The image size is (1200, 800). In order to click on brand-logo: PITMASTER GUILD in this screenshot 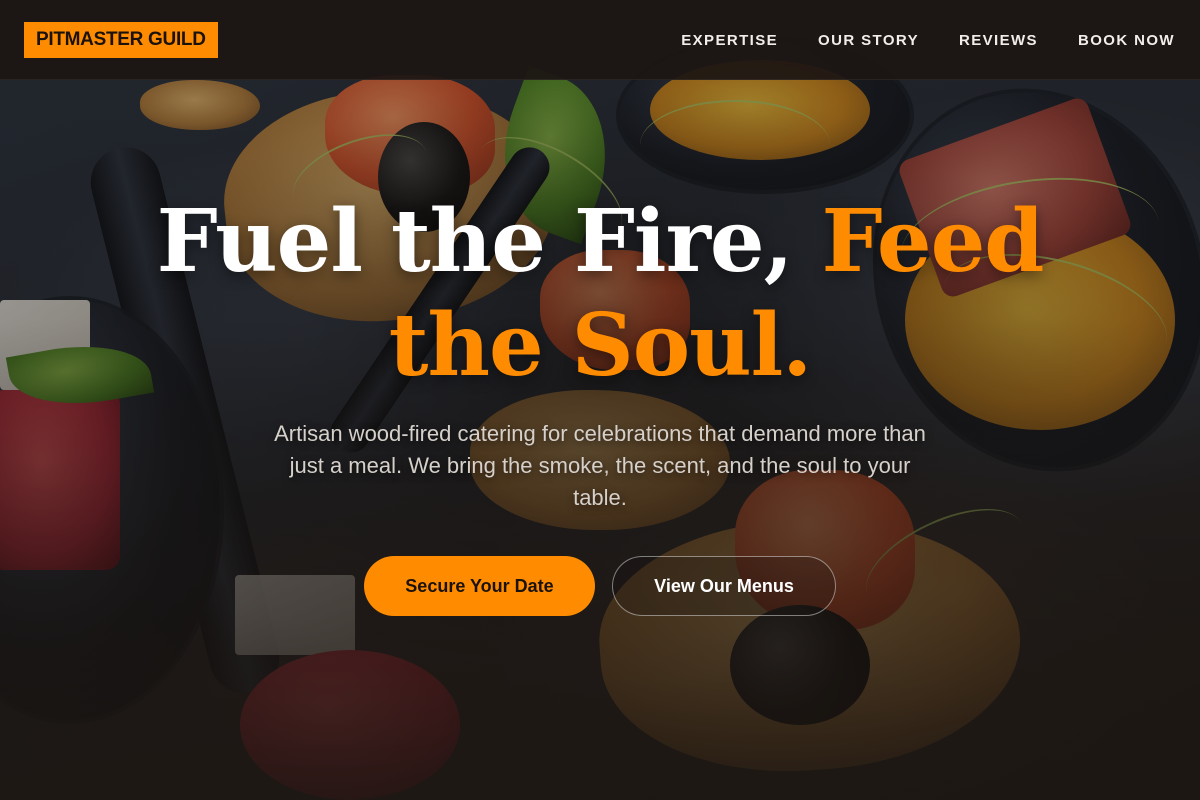, I will do `click(121, 40)`.